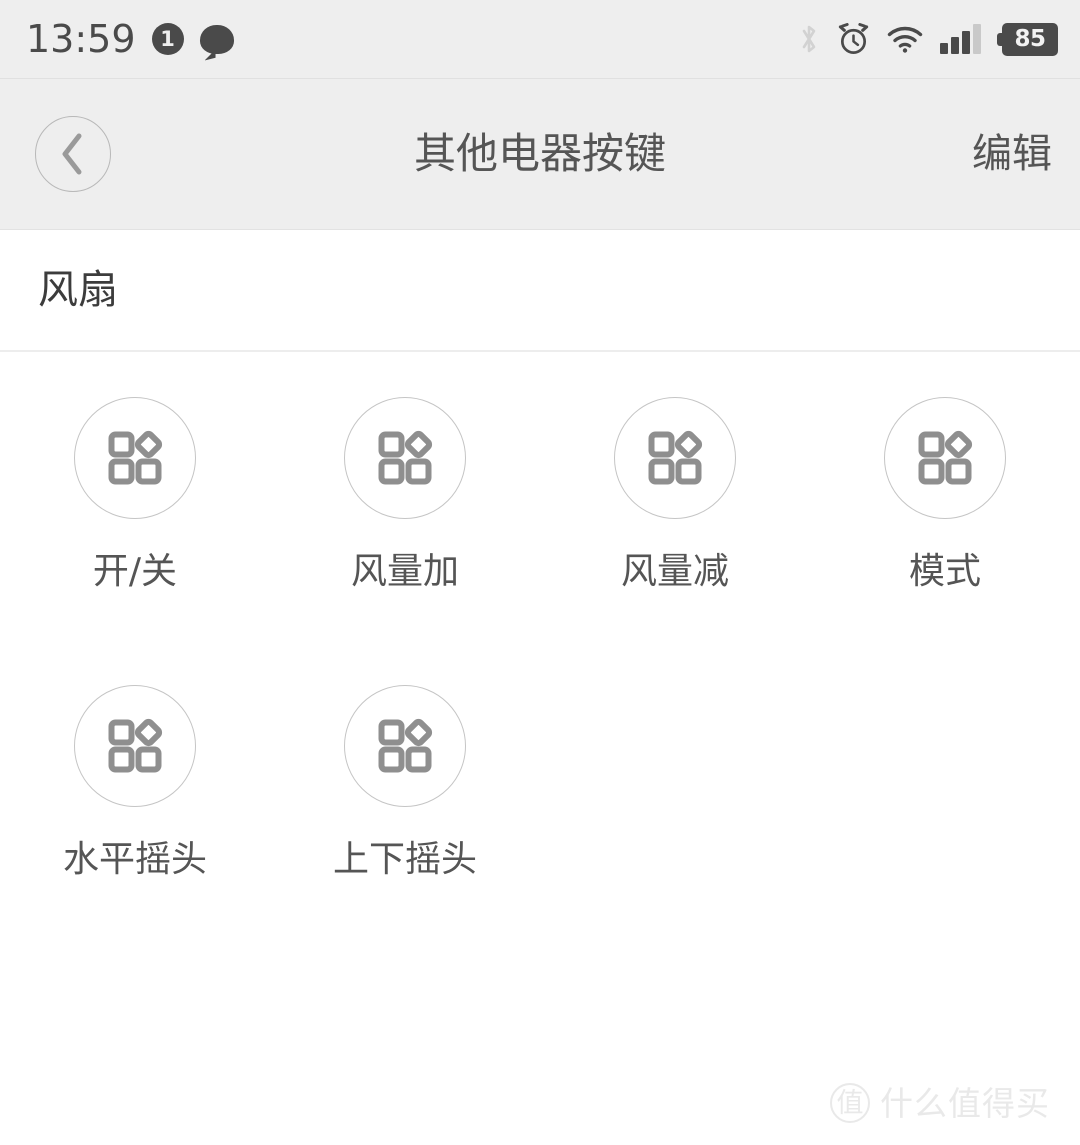 This screenshot has height=1145, width=1080. What do you see at coordinates (850, 1103) in the screenshot?
I see `watermark-logo-icon: 值` at bounding box center [850, 1103].